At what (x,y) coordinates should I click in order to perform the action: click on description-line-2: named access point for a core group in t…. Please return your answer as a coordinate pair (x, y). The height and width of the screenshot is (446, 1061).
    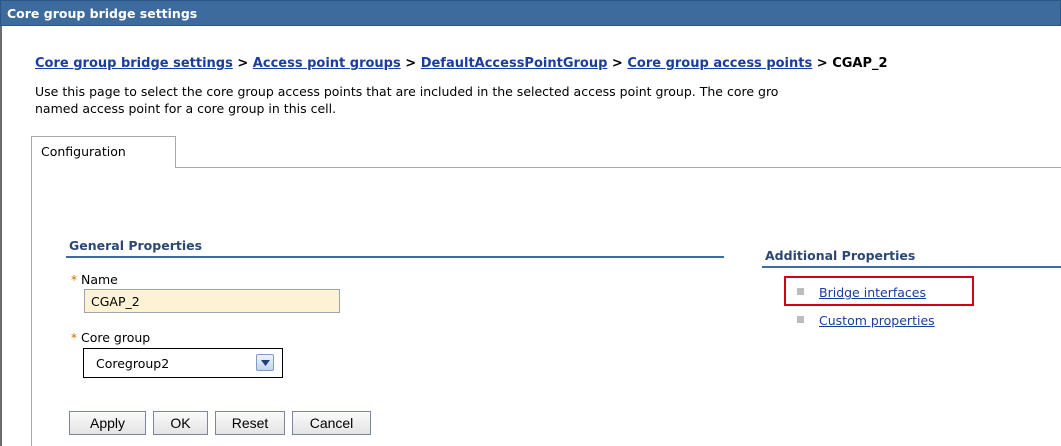
    Looking at the image, I should click on (186, 108).